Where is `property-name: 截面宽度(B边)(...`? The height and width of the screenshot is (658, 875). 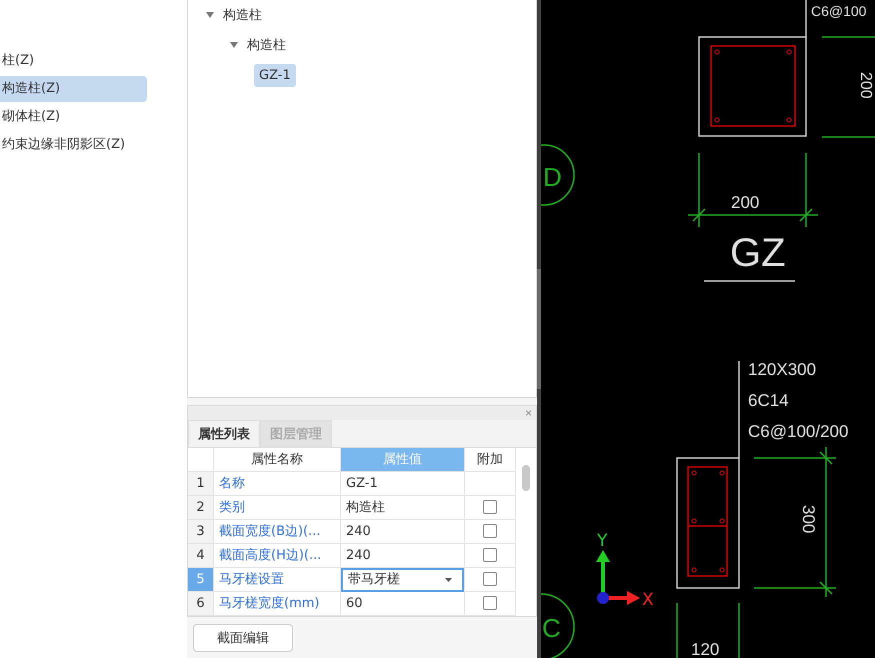
property-name: 截面宽度(B边)(... is located at coordinates (277, 532).